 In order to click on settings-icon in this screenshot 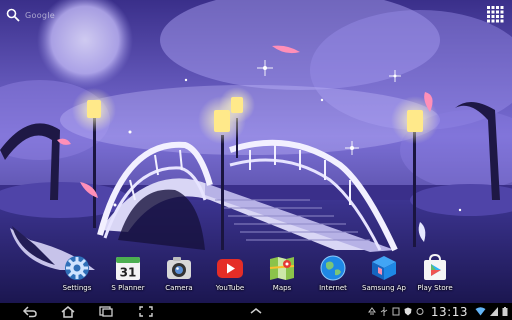, I will do `click(77, 268)`.